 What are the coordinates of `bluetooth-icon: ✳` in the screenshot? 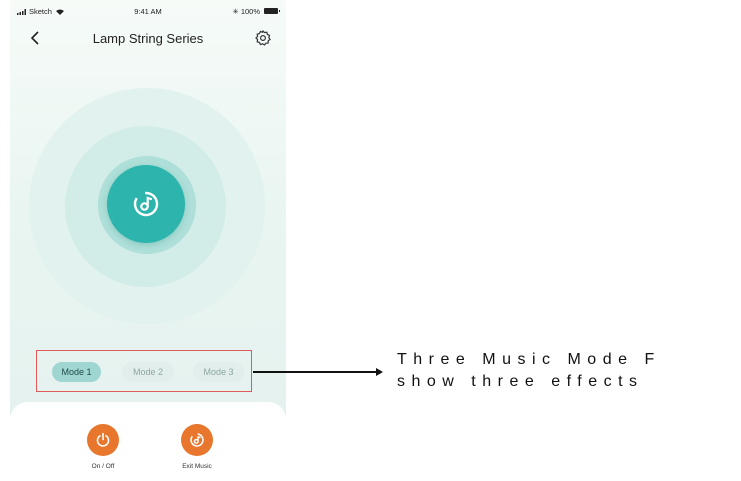 It's located at (235, 11).